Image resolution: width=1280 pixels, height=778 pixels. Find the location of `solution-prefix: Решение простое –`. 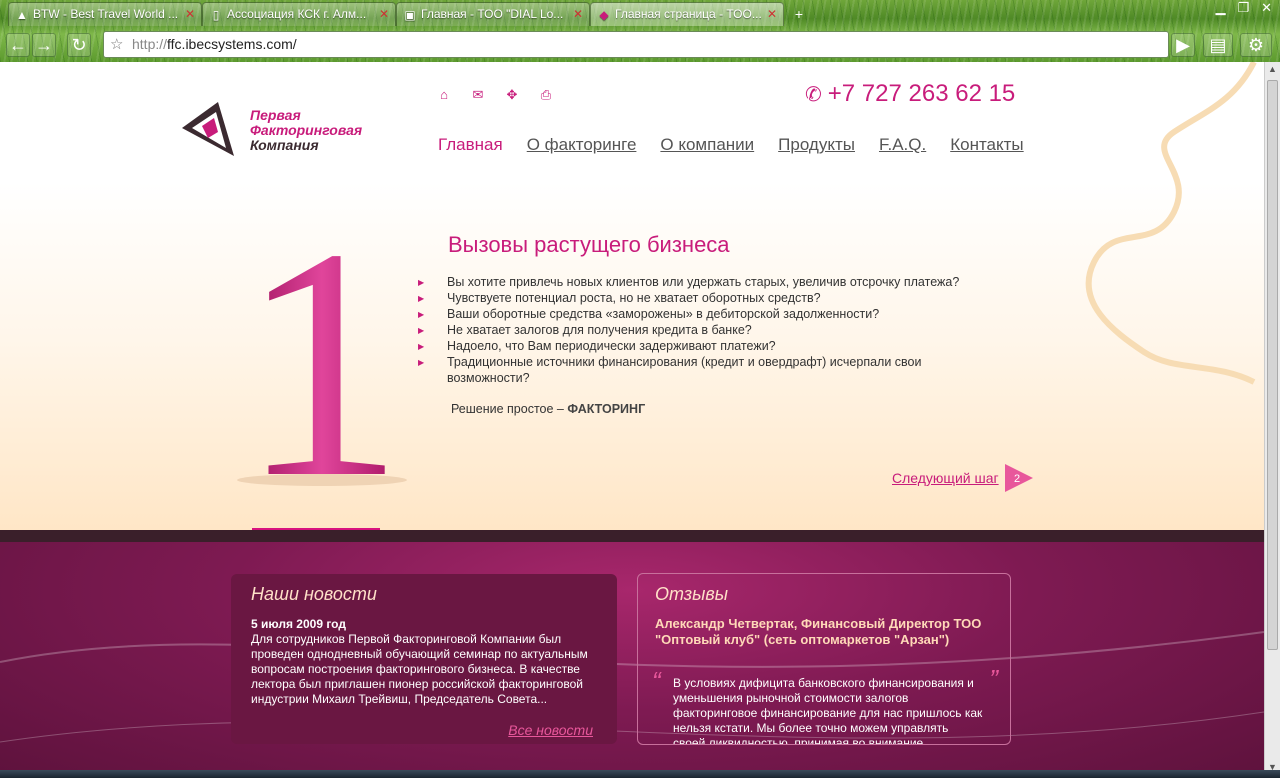

solution-prefix: Решение простое – is located at coordinates (509, 409).